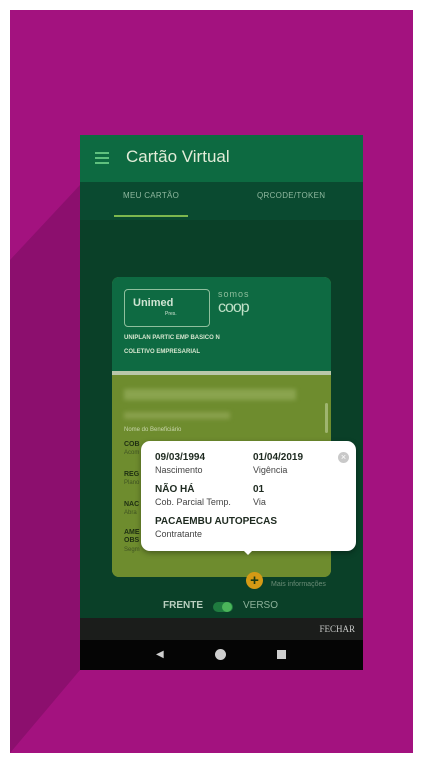  Describe the element at coordinates (343, 457) in the screenshot. I see `close-icon: ×` at that location.